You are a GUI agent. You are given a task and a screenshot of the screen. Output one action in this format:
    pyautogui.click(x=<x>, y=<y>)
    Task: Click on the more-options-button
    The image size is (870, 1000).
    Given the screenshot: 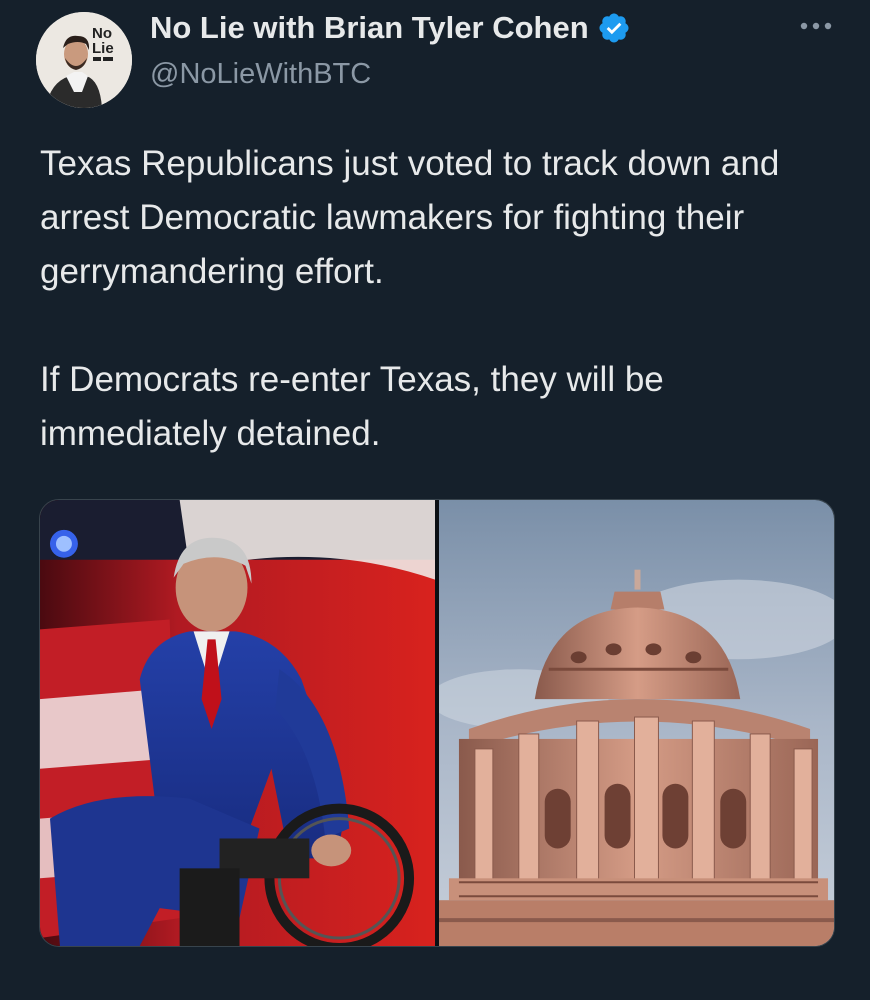 What is the action you would take?
    pyautogui.click(x=816, y=26)
    